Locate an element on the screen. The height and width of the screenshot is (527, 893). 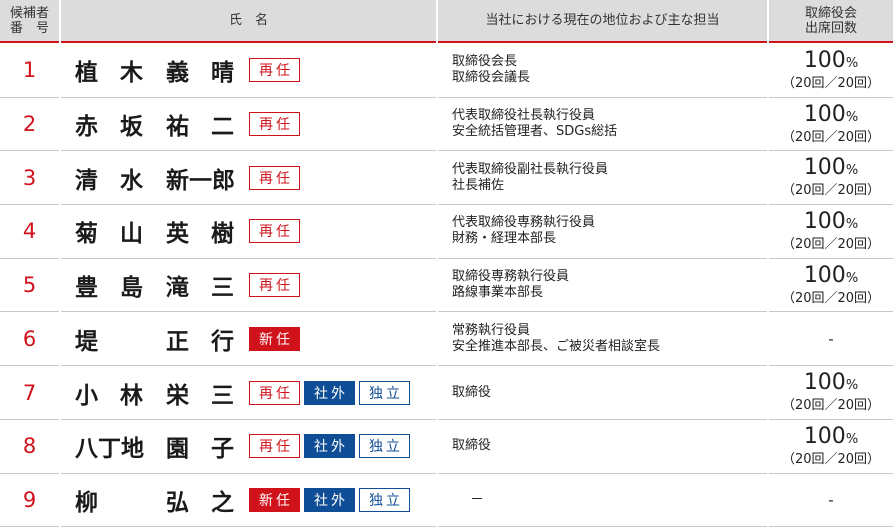
header-candidate-number: 候補者 番 号 is located at coordinates (29, 21).